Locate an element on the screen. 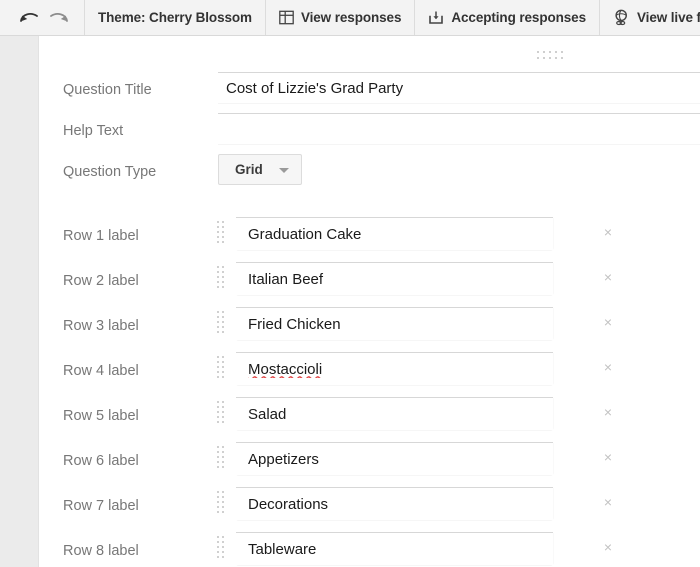 This screenshot has width=700, height=567. question-title-field: Question Title is located at coordinates (369, 93).